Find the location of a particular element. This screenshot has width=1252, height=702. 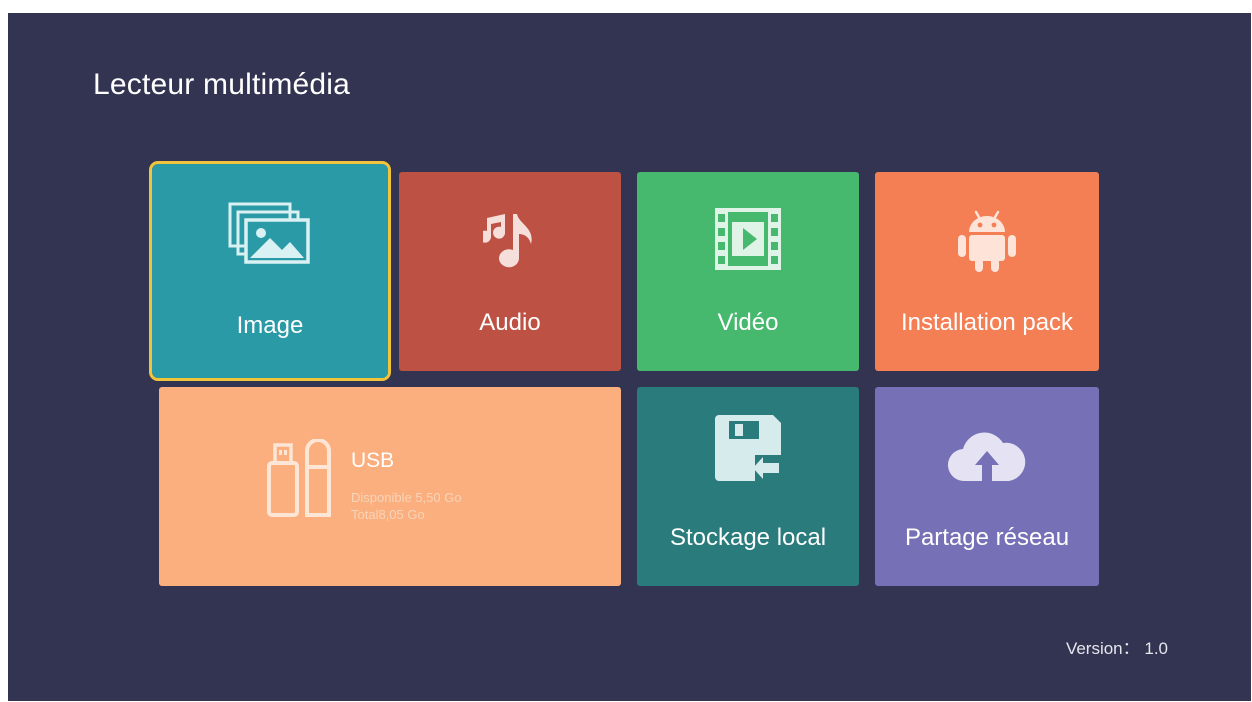

tile-network-share-label: Partage réseau is located at coordinates (987, 537).